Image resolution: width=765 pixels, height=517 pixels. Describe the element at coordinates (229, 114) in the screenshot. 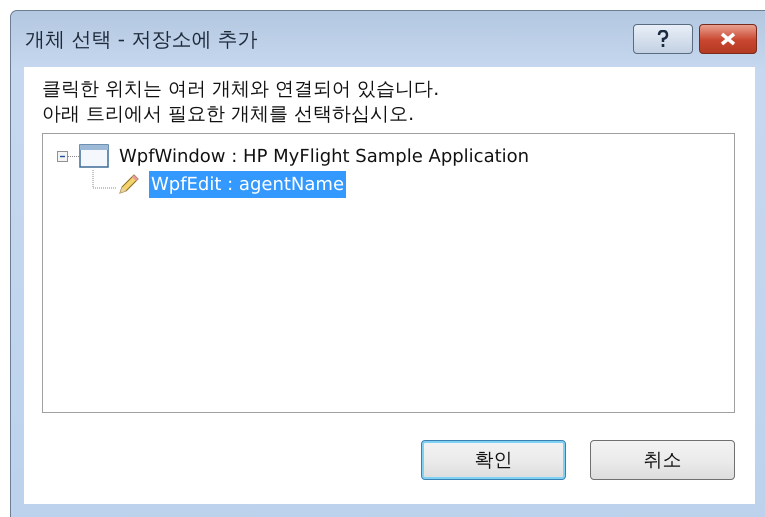

I see `instruction-text: 아래 트리에서 필요한 개체를 선택하십시오.` at that location.